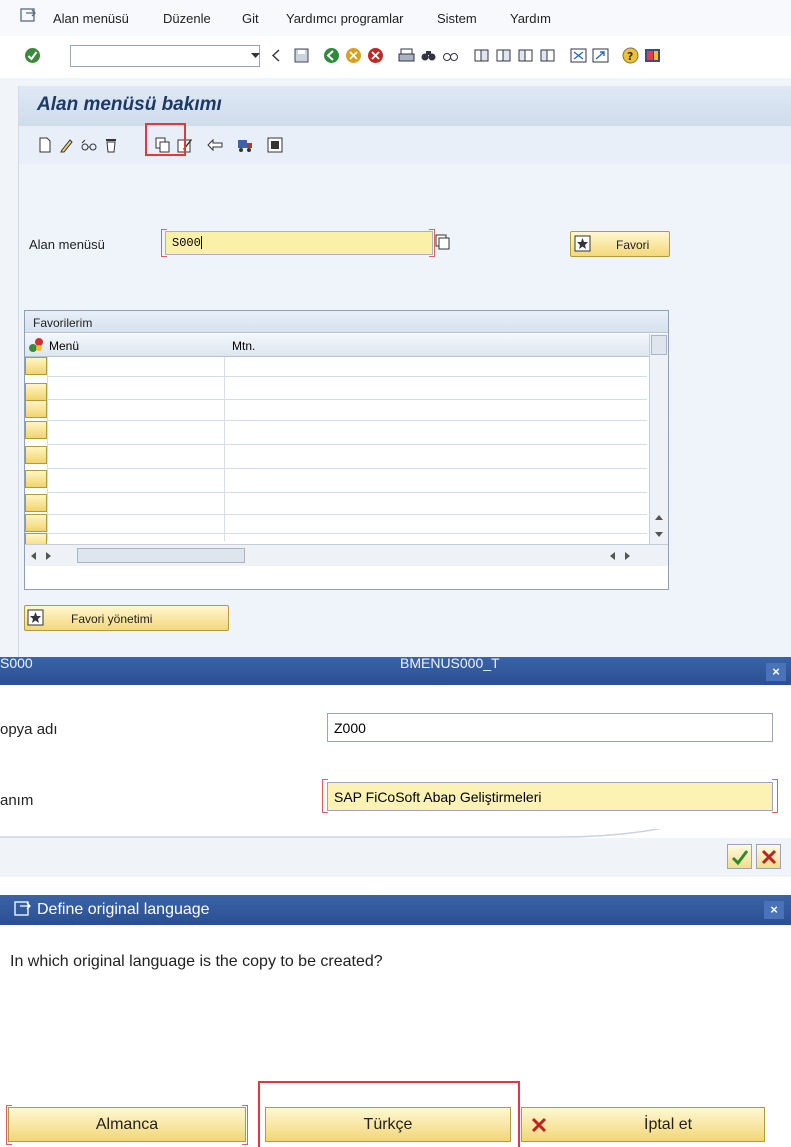 Image resolution: width=791 pixels, height=1147 pixels. What do you see at coordinates (668, 1124) in the screenshot?
I see `iptal-et-label: İptal et` at bounding box center [668, 1124].